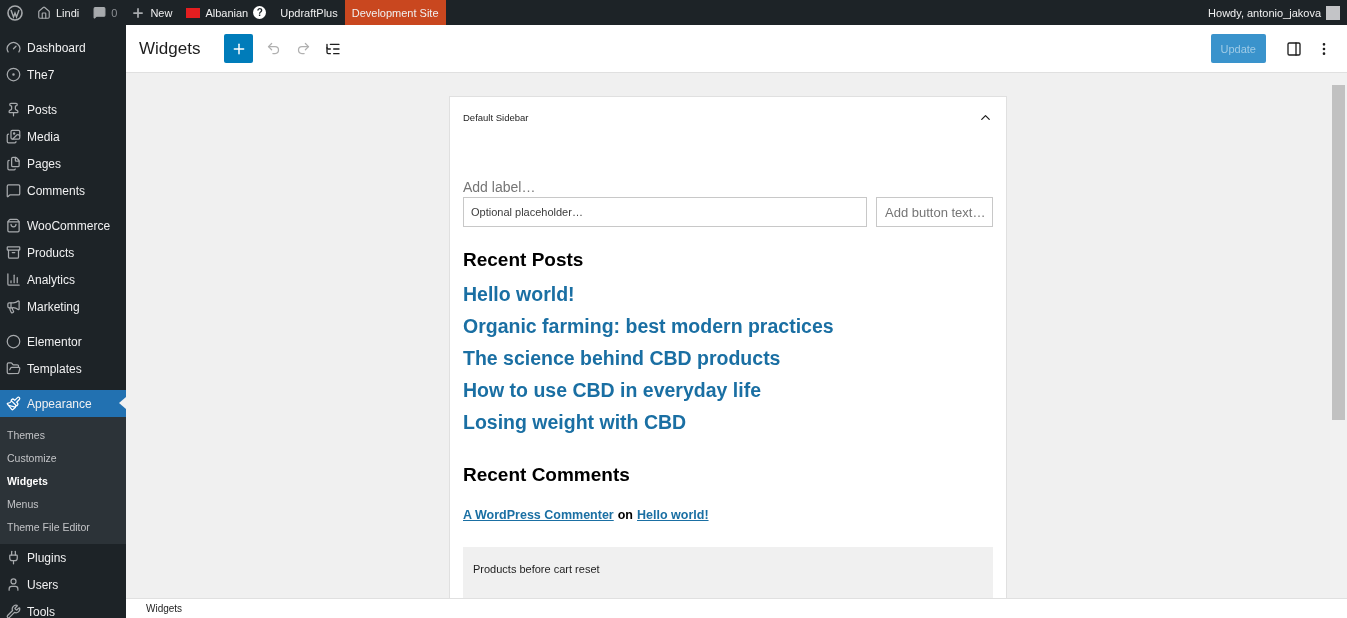 Image resolution: width=1347 pixels, height=618 pixels. Describe the element at coordinates (13, 611) in the screenshot. I see `wrench-icon` at that location.